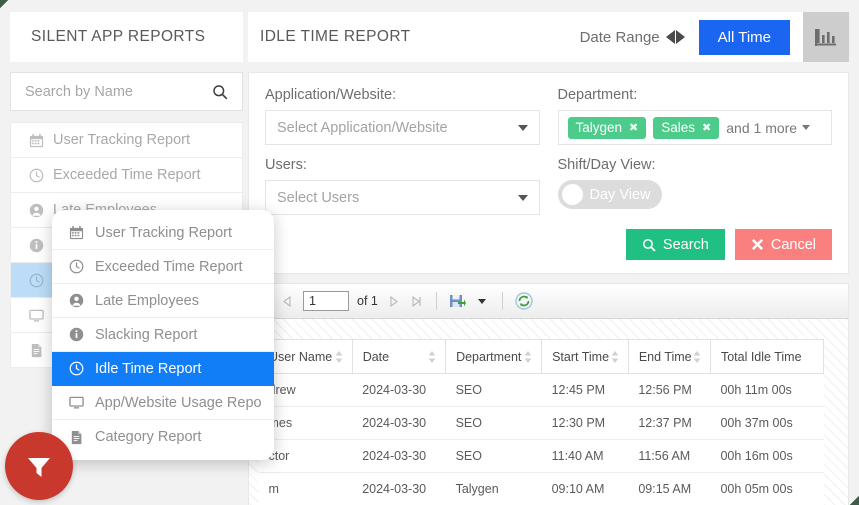 The height and width of the screenshot is (505, 859). I want to click on table-cell: m, so click(305, 488).